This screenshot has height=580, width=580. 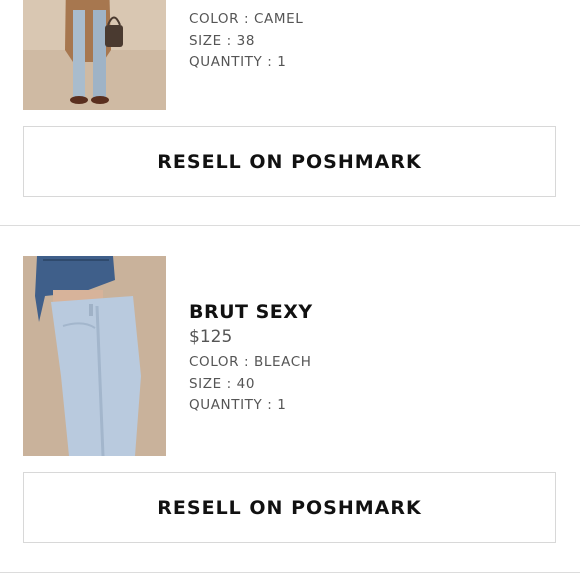 I want to click on product-title: BRUT SEXY, so click(x=251, y=312).